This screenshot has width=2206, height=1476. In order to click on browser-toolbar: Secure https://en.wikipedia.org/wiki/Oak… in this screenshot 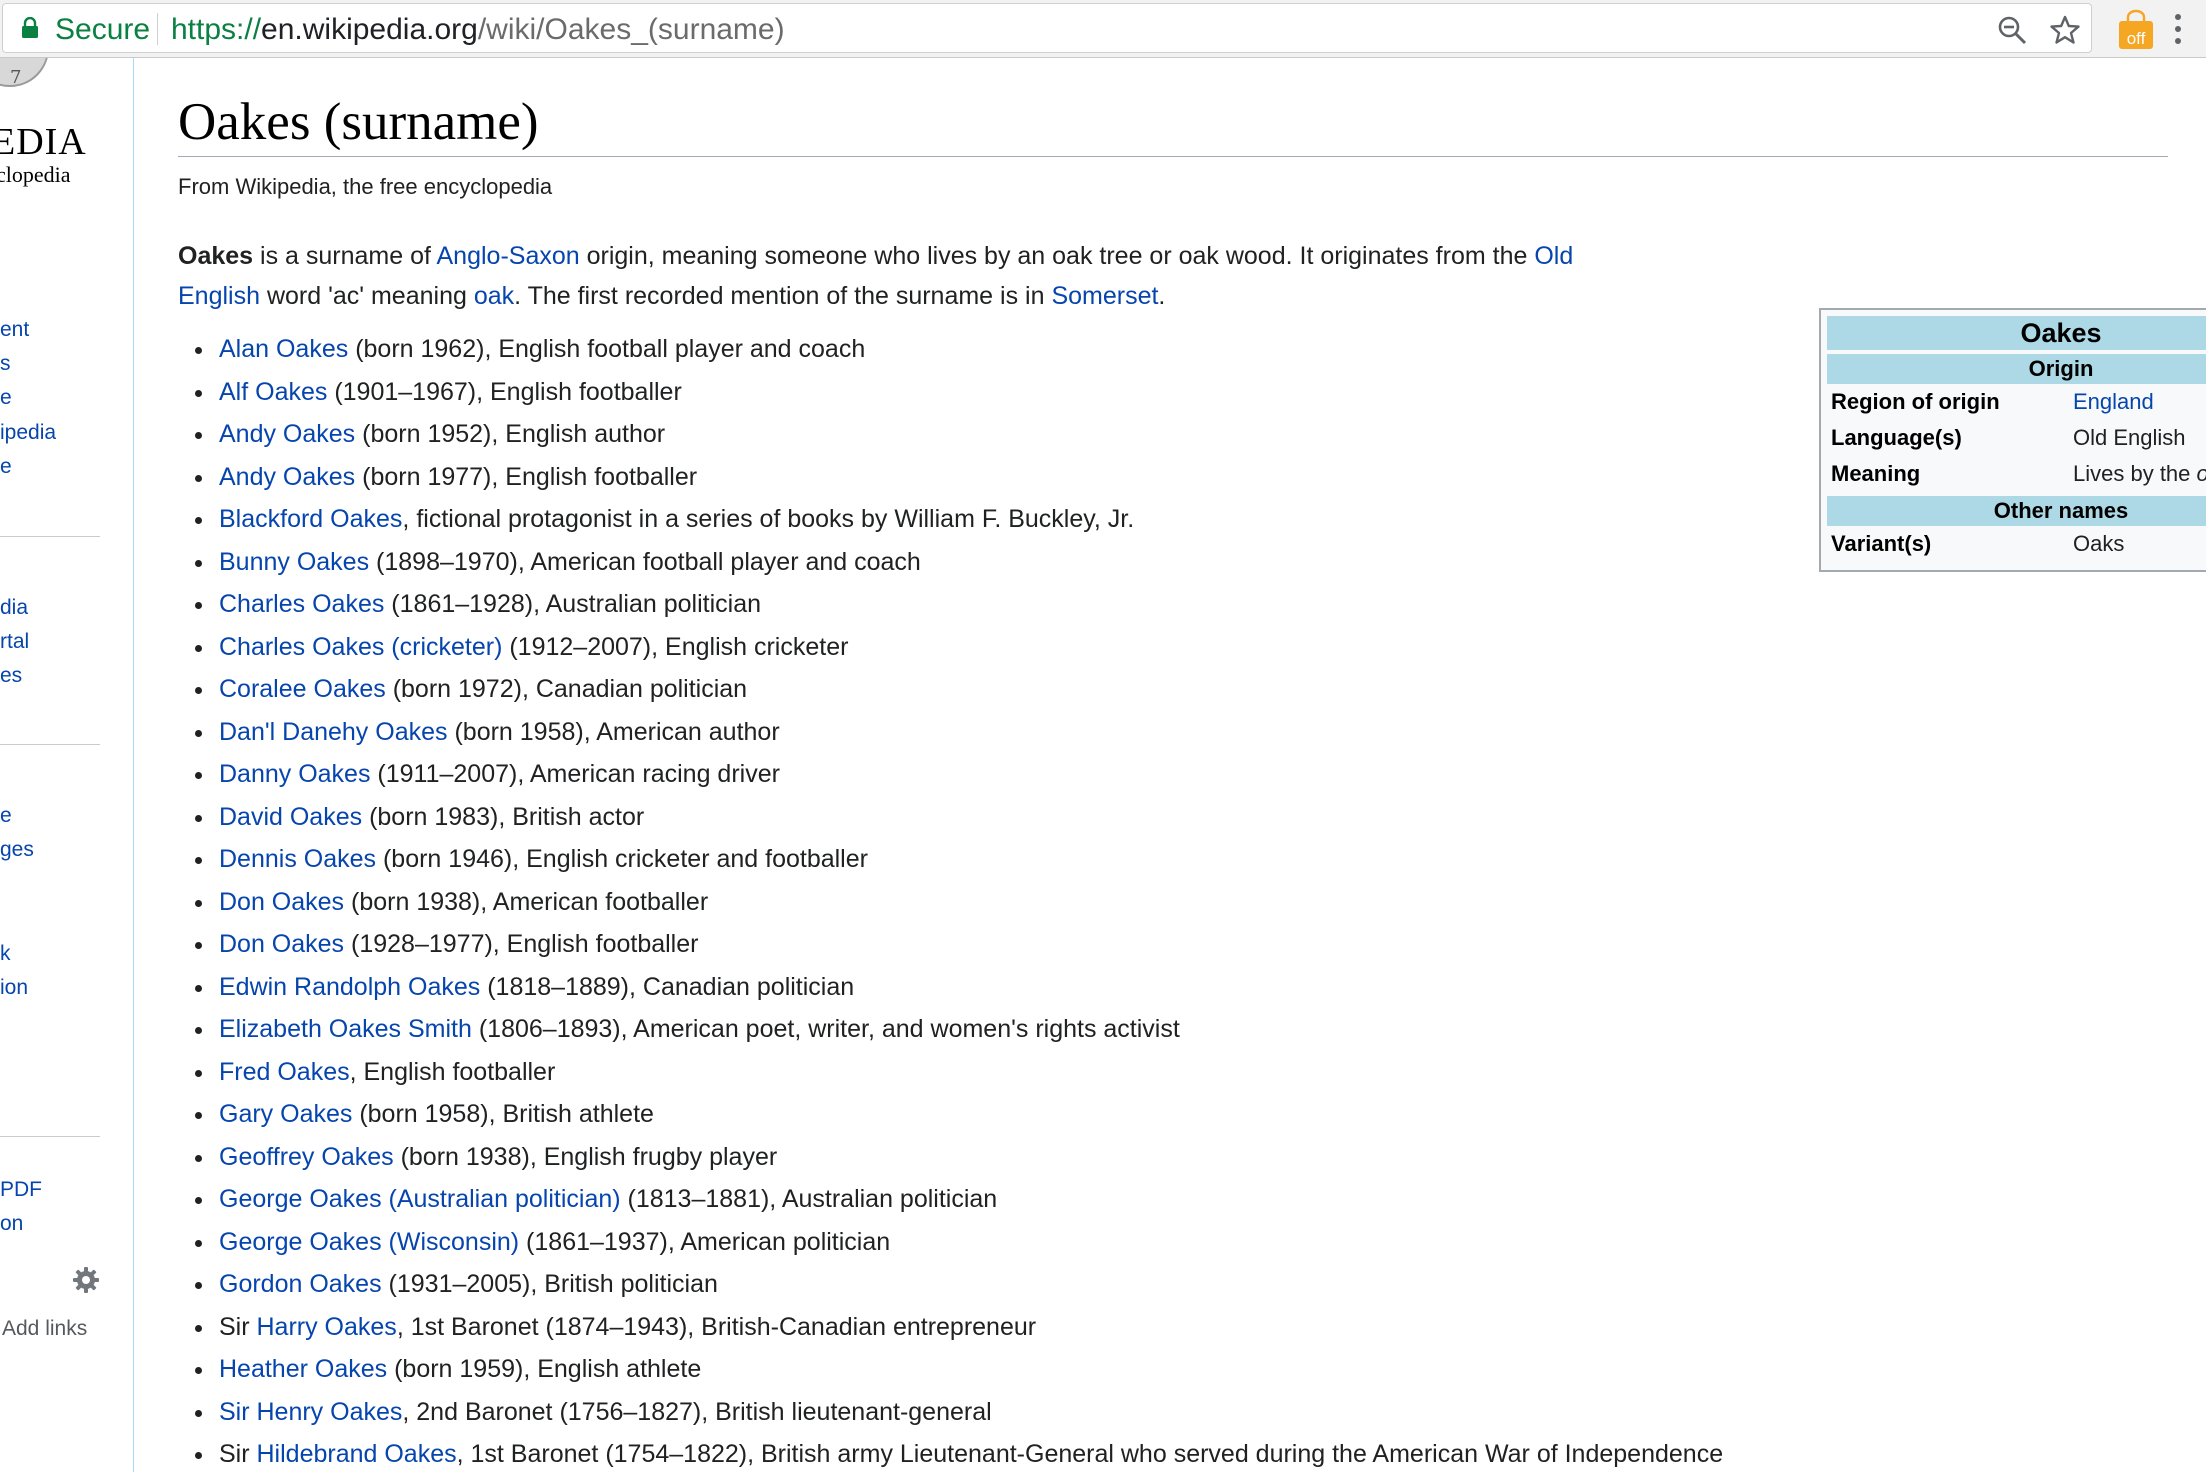, I will do `click(1103, 29)`.